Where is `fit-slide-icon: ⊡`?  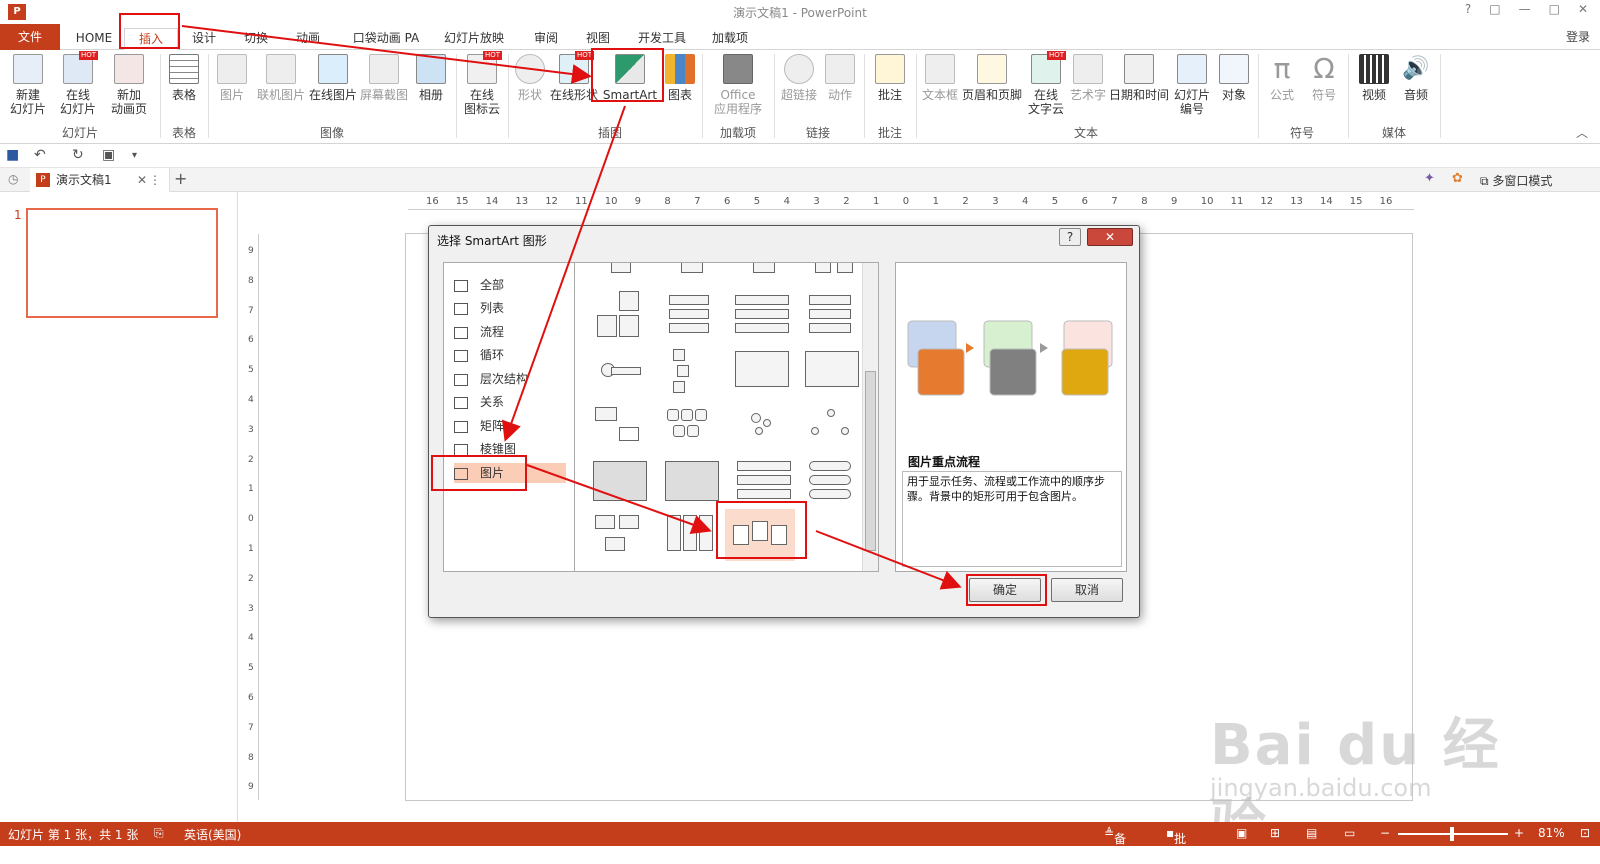 fit-slide-icon: ⊡ is located at coordinates (1585, 833).